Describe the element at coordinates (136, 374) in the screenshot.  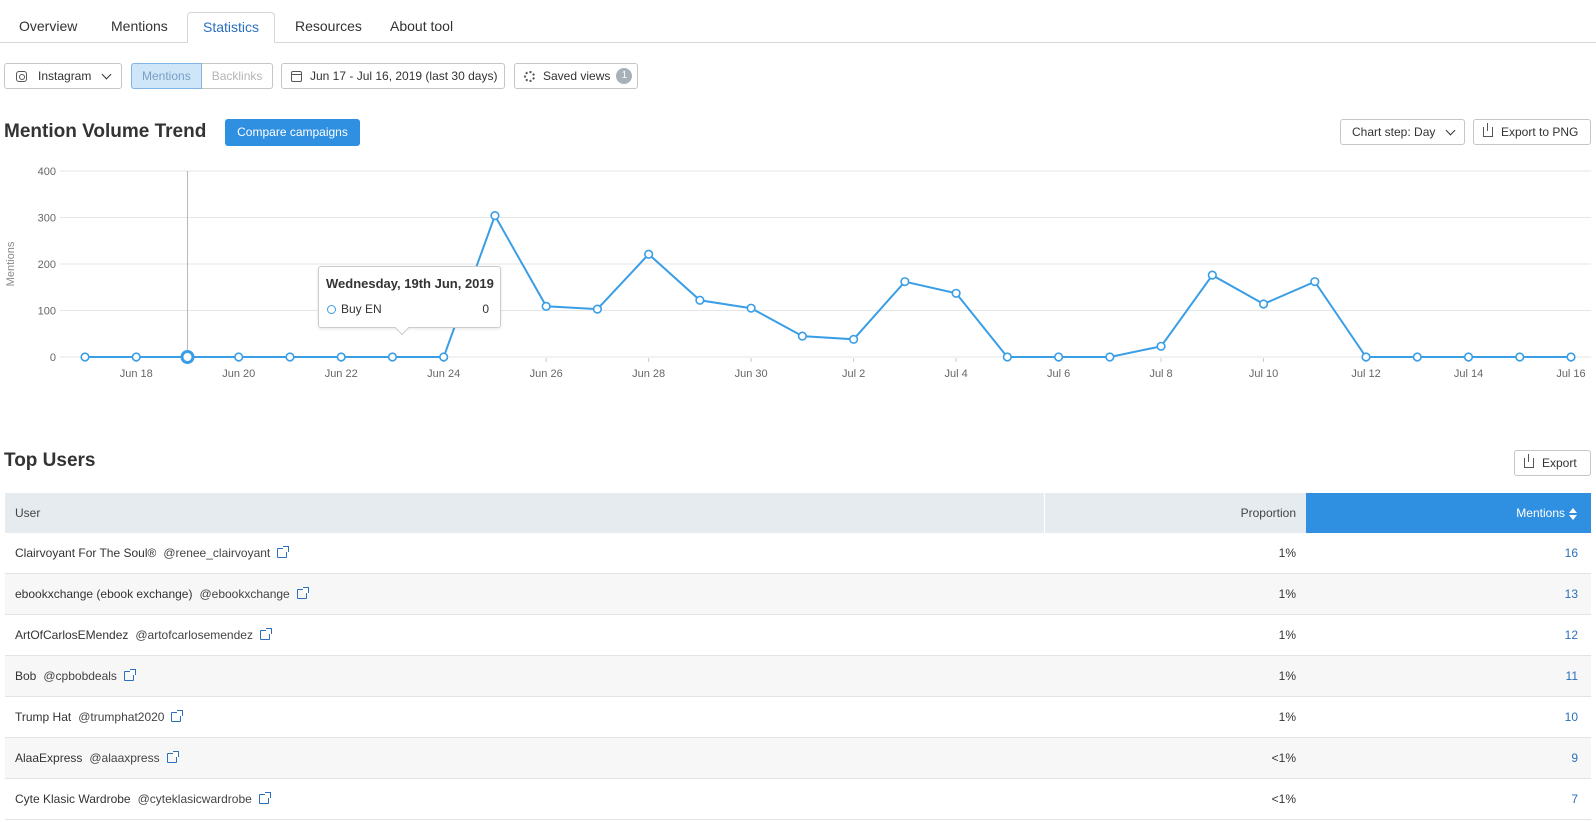
I see `x-tick-label: Jun 18` at that location.